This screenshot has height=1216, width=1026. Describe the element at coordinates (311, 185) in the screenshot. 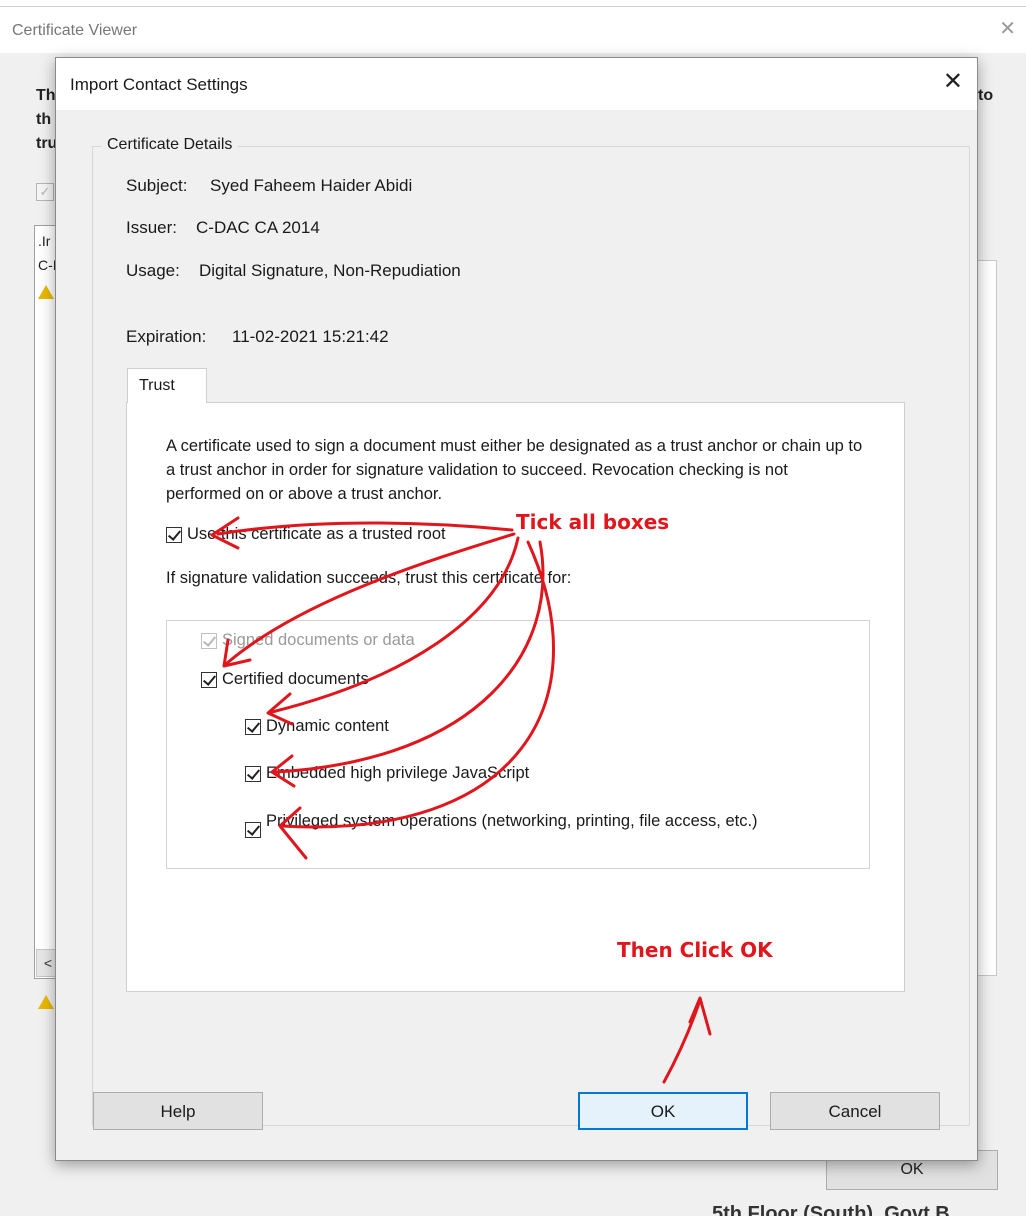

I see `subject-value: Syed Faheem Haider Abidi` at that location.